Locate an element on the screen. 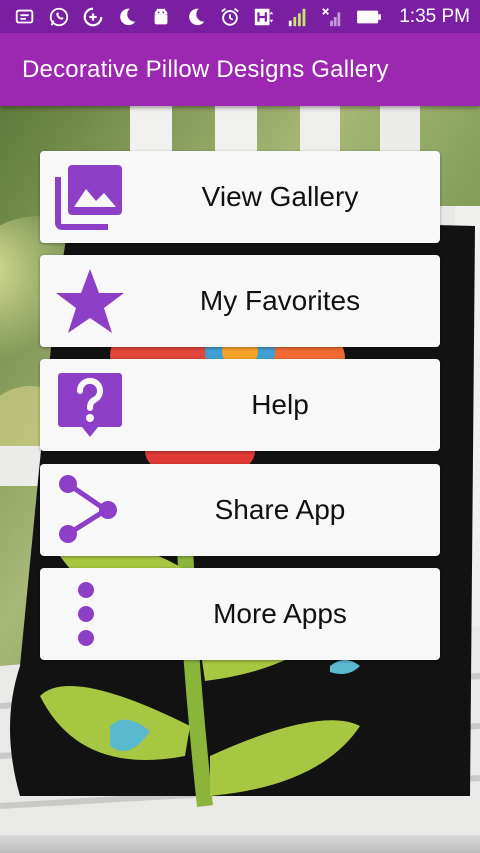 Image resolution: width=480 pixels, height=853 pixels. android-icon is located at coordinates (161, 17).